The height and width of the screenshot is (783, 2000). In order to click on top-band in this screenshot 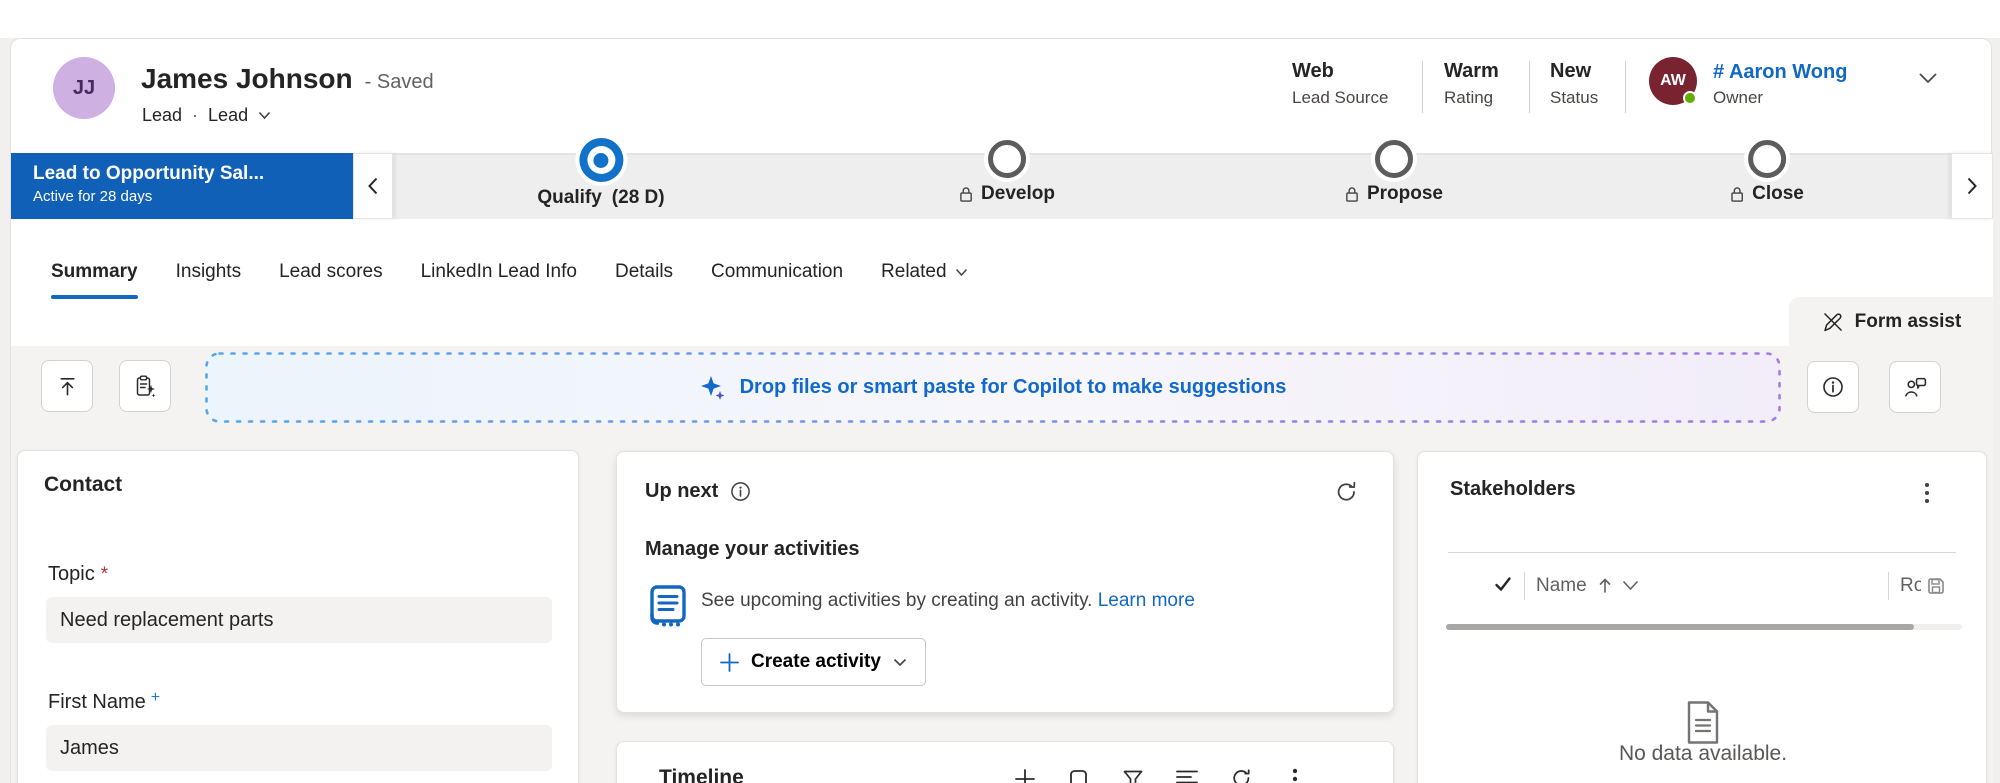, I will do `click(1000, 19)`.